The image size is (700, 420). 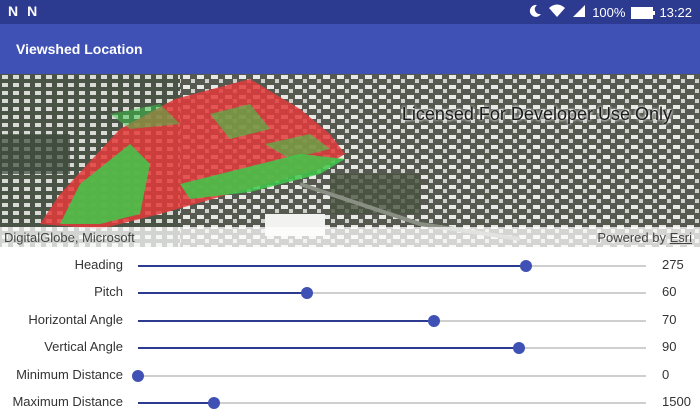 I want to click on slider-label: Vertical Angle, so click(x=83, y=346).